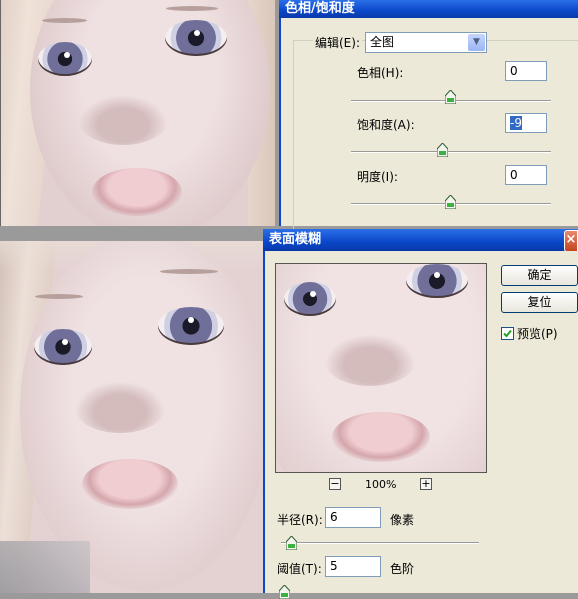 The height and width of the screenshot is (599, 578). I want to click on chevron-down-icon: ▼, so click(476, 42).